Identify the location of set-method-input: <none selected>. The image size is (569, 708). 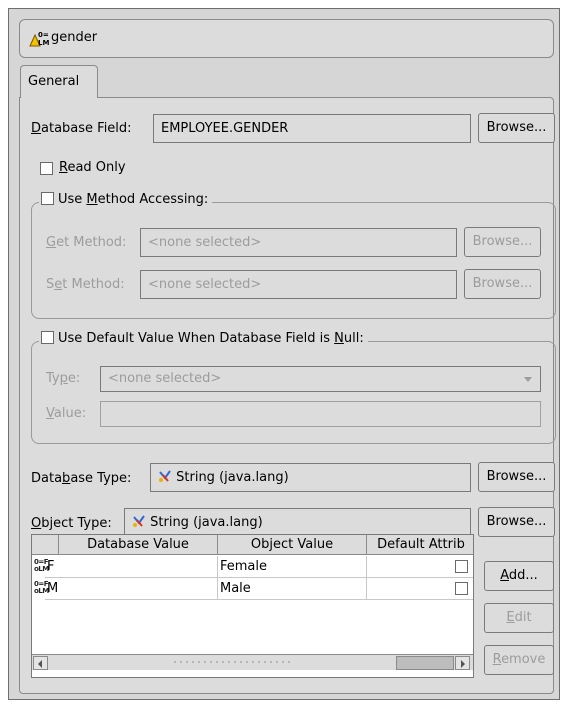
(298, 284).